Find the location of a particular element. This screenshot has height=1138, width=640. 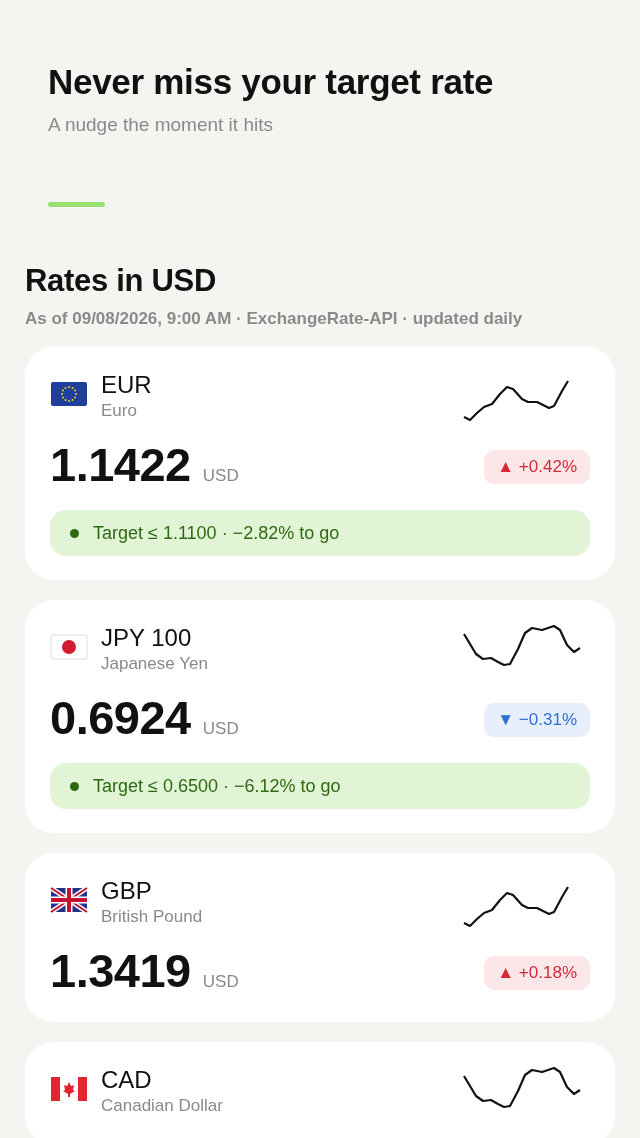

rate-value: 1.1422 is located at coordinates (120, 464).